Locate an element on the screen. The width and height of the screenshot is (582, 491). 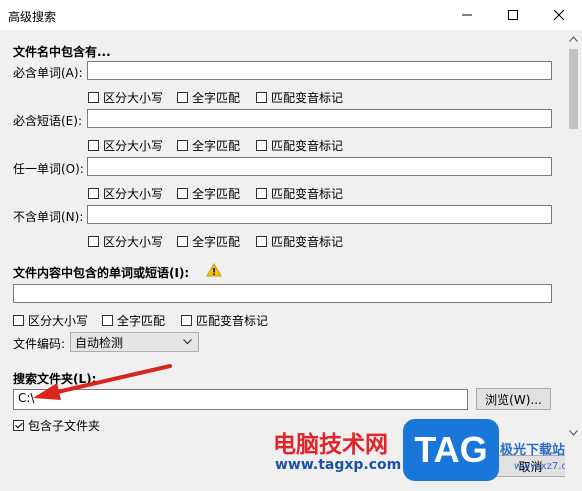
must-phrase-diacritic-checkbox: 匹配变音标记 is located at coordinates (299, 145).